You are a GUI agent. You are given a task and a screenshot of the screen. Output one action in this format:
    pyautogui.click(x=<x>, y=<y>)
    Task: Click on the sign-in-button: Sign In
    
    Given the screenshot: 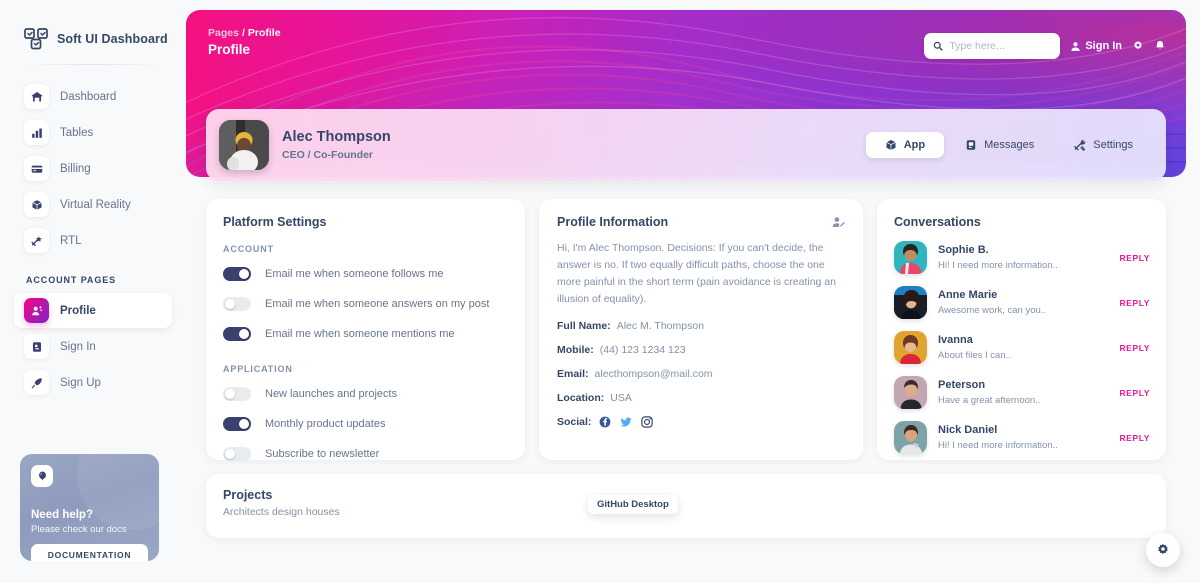 What is the action you would take?
    pyautogui.click(x=1096, y=46)
    